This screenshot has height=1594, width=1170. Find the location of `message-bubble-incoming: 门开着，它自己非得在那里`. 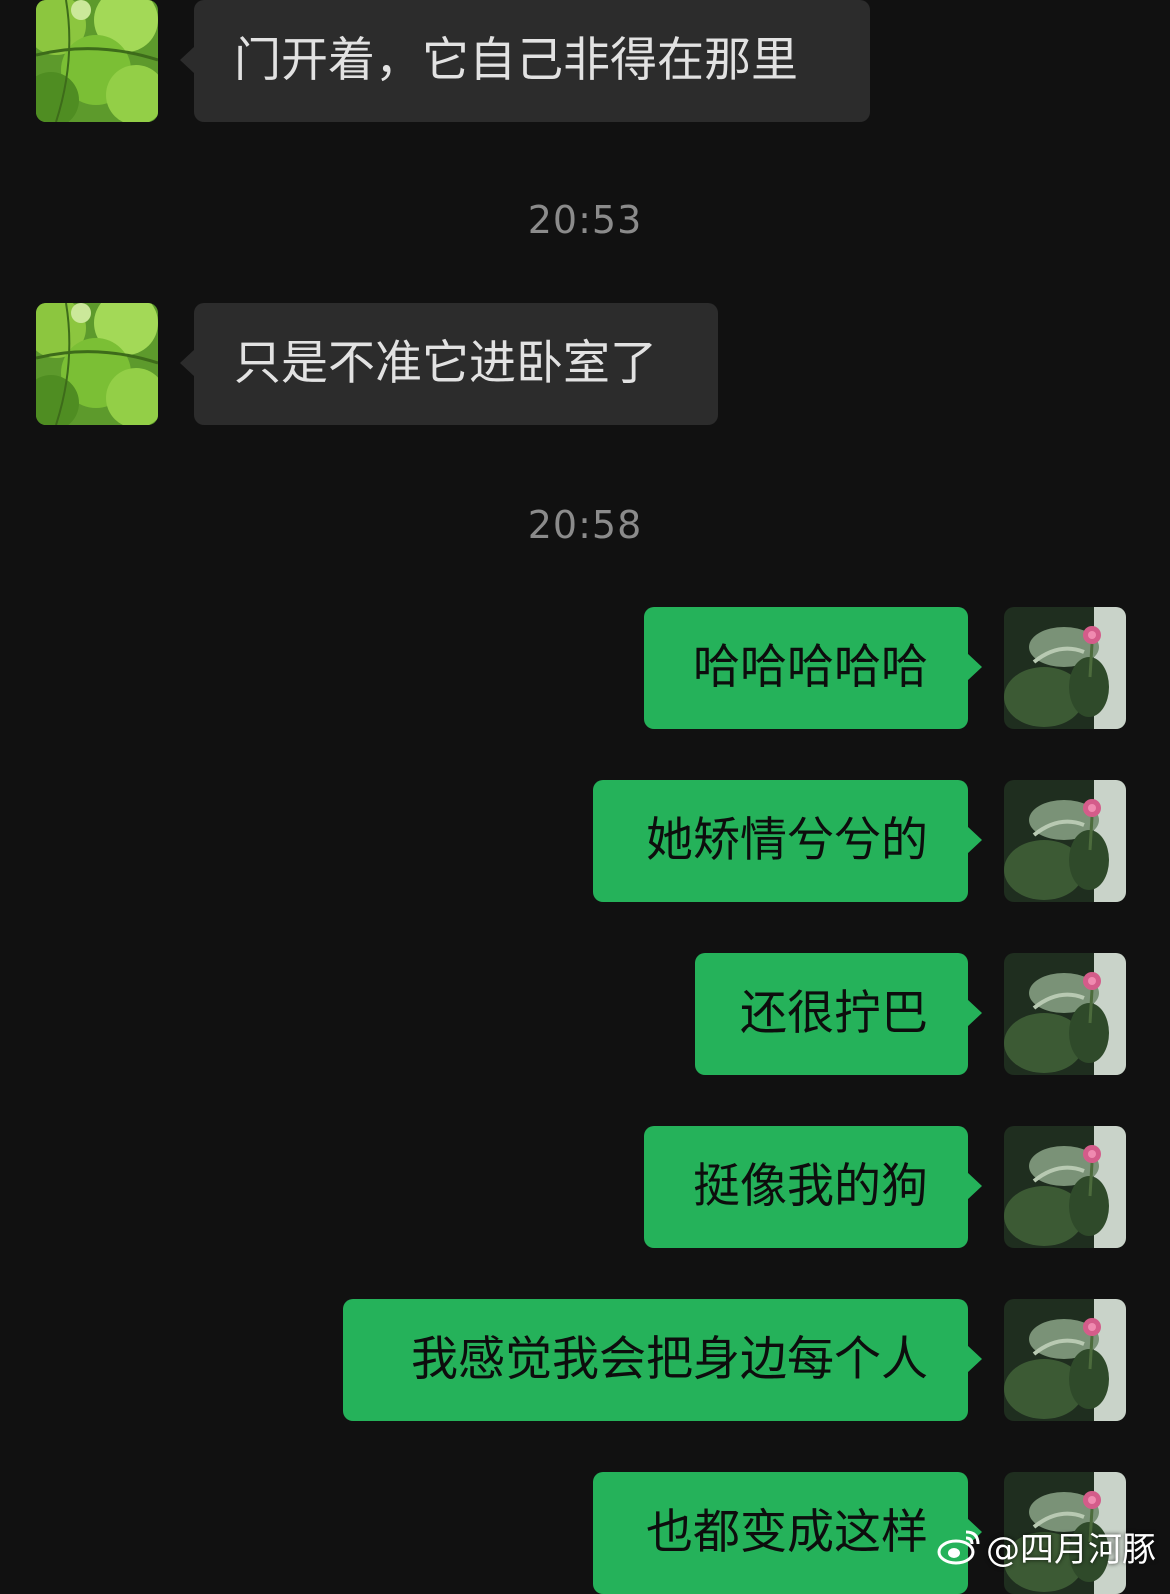

message-bubble-incoming: 门开着，它自己非得在那里 is located at coordinates (525, 61).